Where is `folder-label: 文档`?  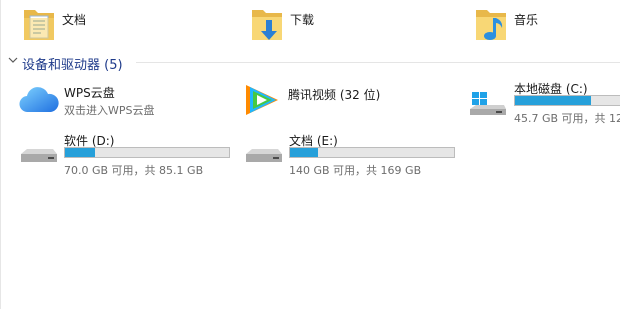
folder-label: 文档 is located at coordinates (74, 20).